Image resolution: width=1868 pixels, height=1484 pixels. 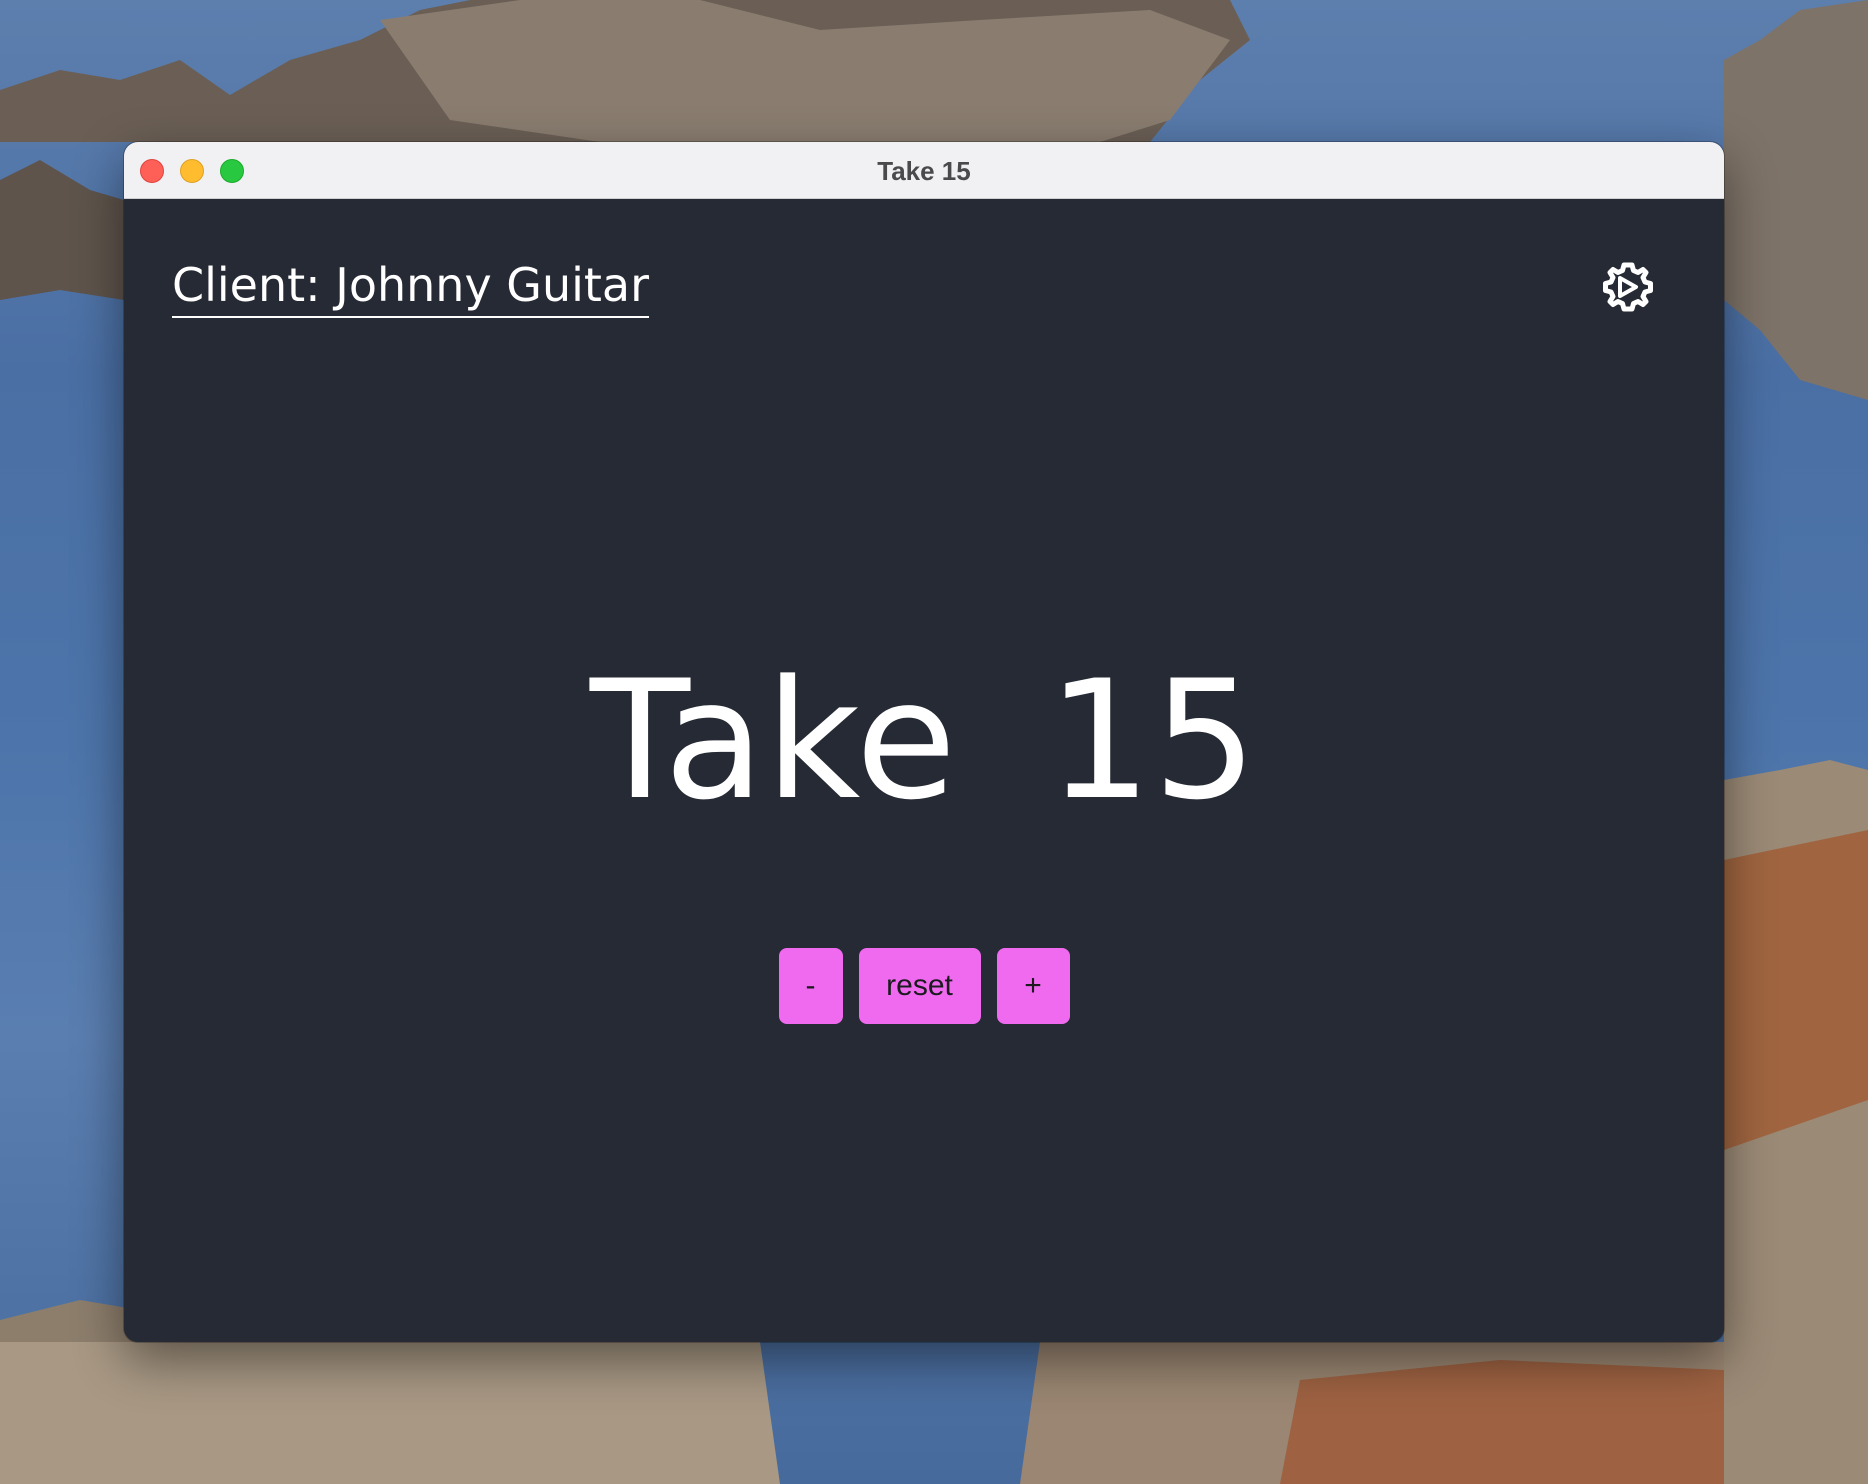 What do you see at coordinates (919, 986) in the screenshot?
I see `reset-button: reset` at bounding box center [919, 986].